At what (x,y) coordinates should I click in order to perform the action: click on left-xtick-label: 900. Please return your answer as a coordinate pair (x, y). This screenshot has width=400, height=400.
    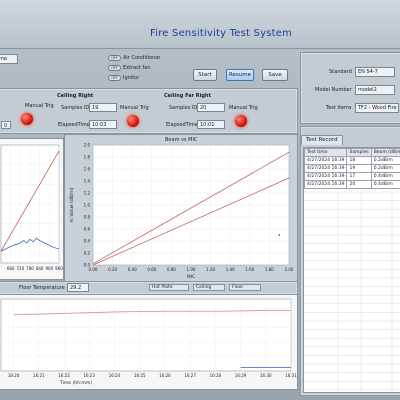
    Looking at the image, I should click on (50, 268).